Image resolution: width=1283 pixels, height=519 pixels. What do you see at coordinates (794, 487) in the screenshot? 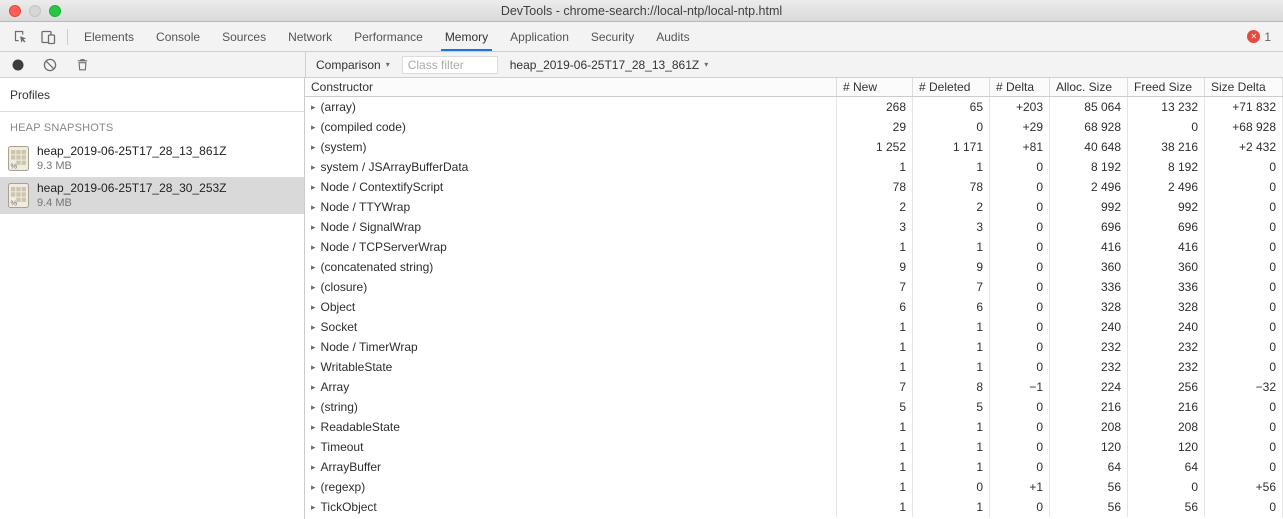
I see `table-row: ▸ (regexp) 1 0 +1 56 0 +56` at bounding box center [794, 487].